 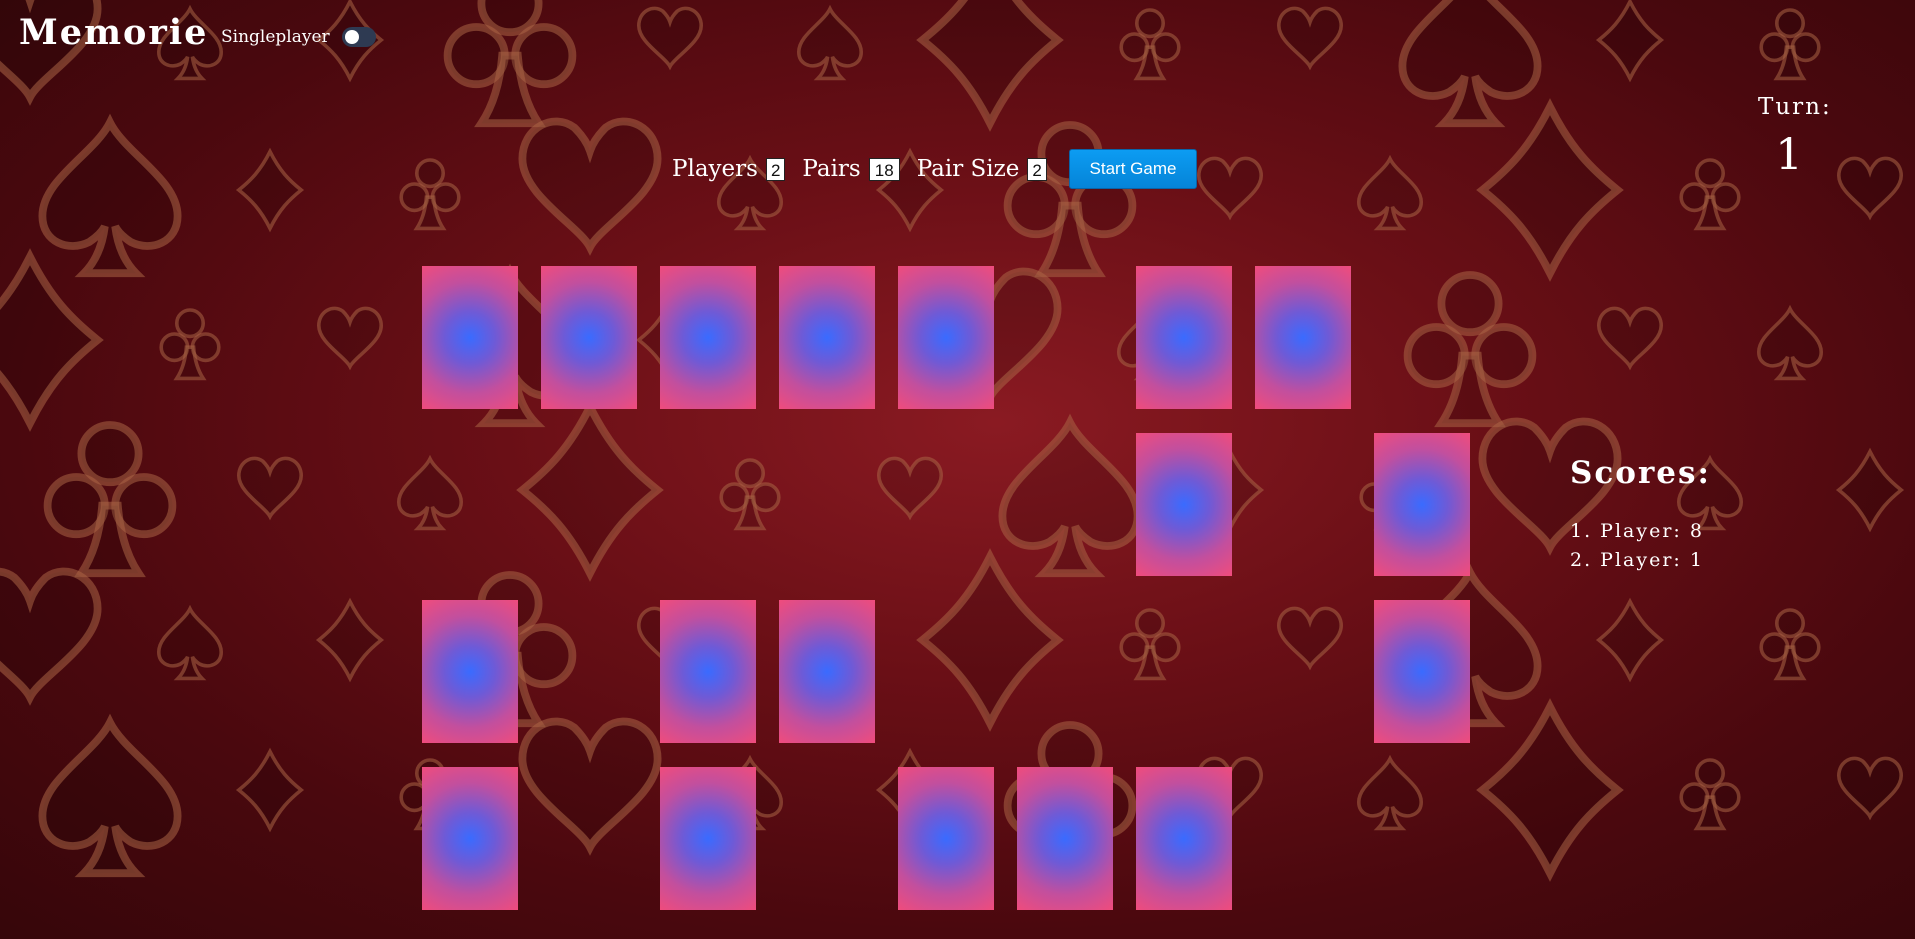 I want to click on players-setting: Players 2, so click(x=729, y=169).